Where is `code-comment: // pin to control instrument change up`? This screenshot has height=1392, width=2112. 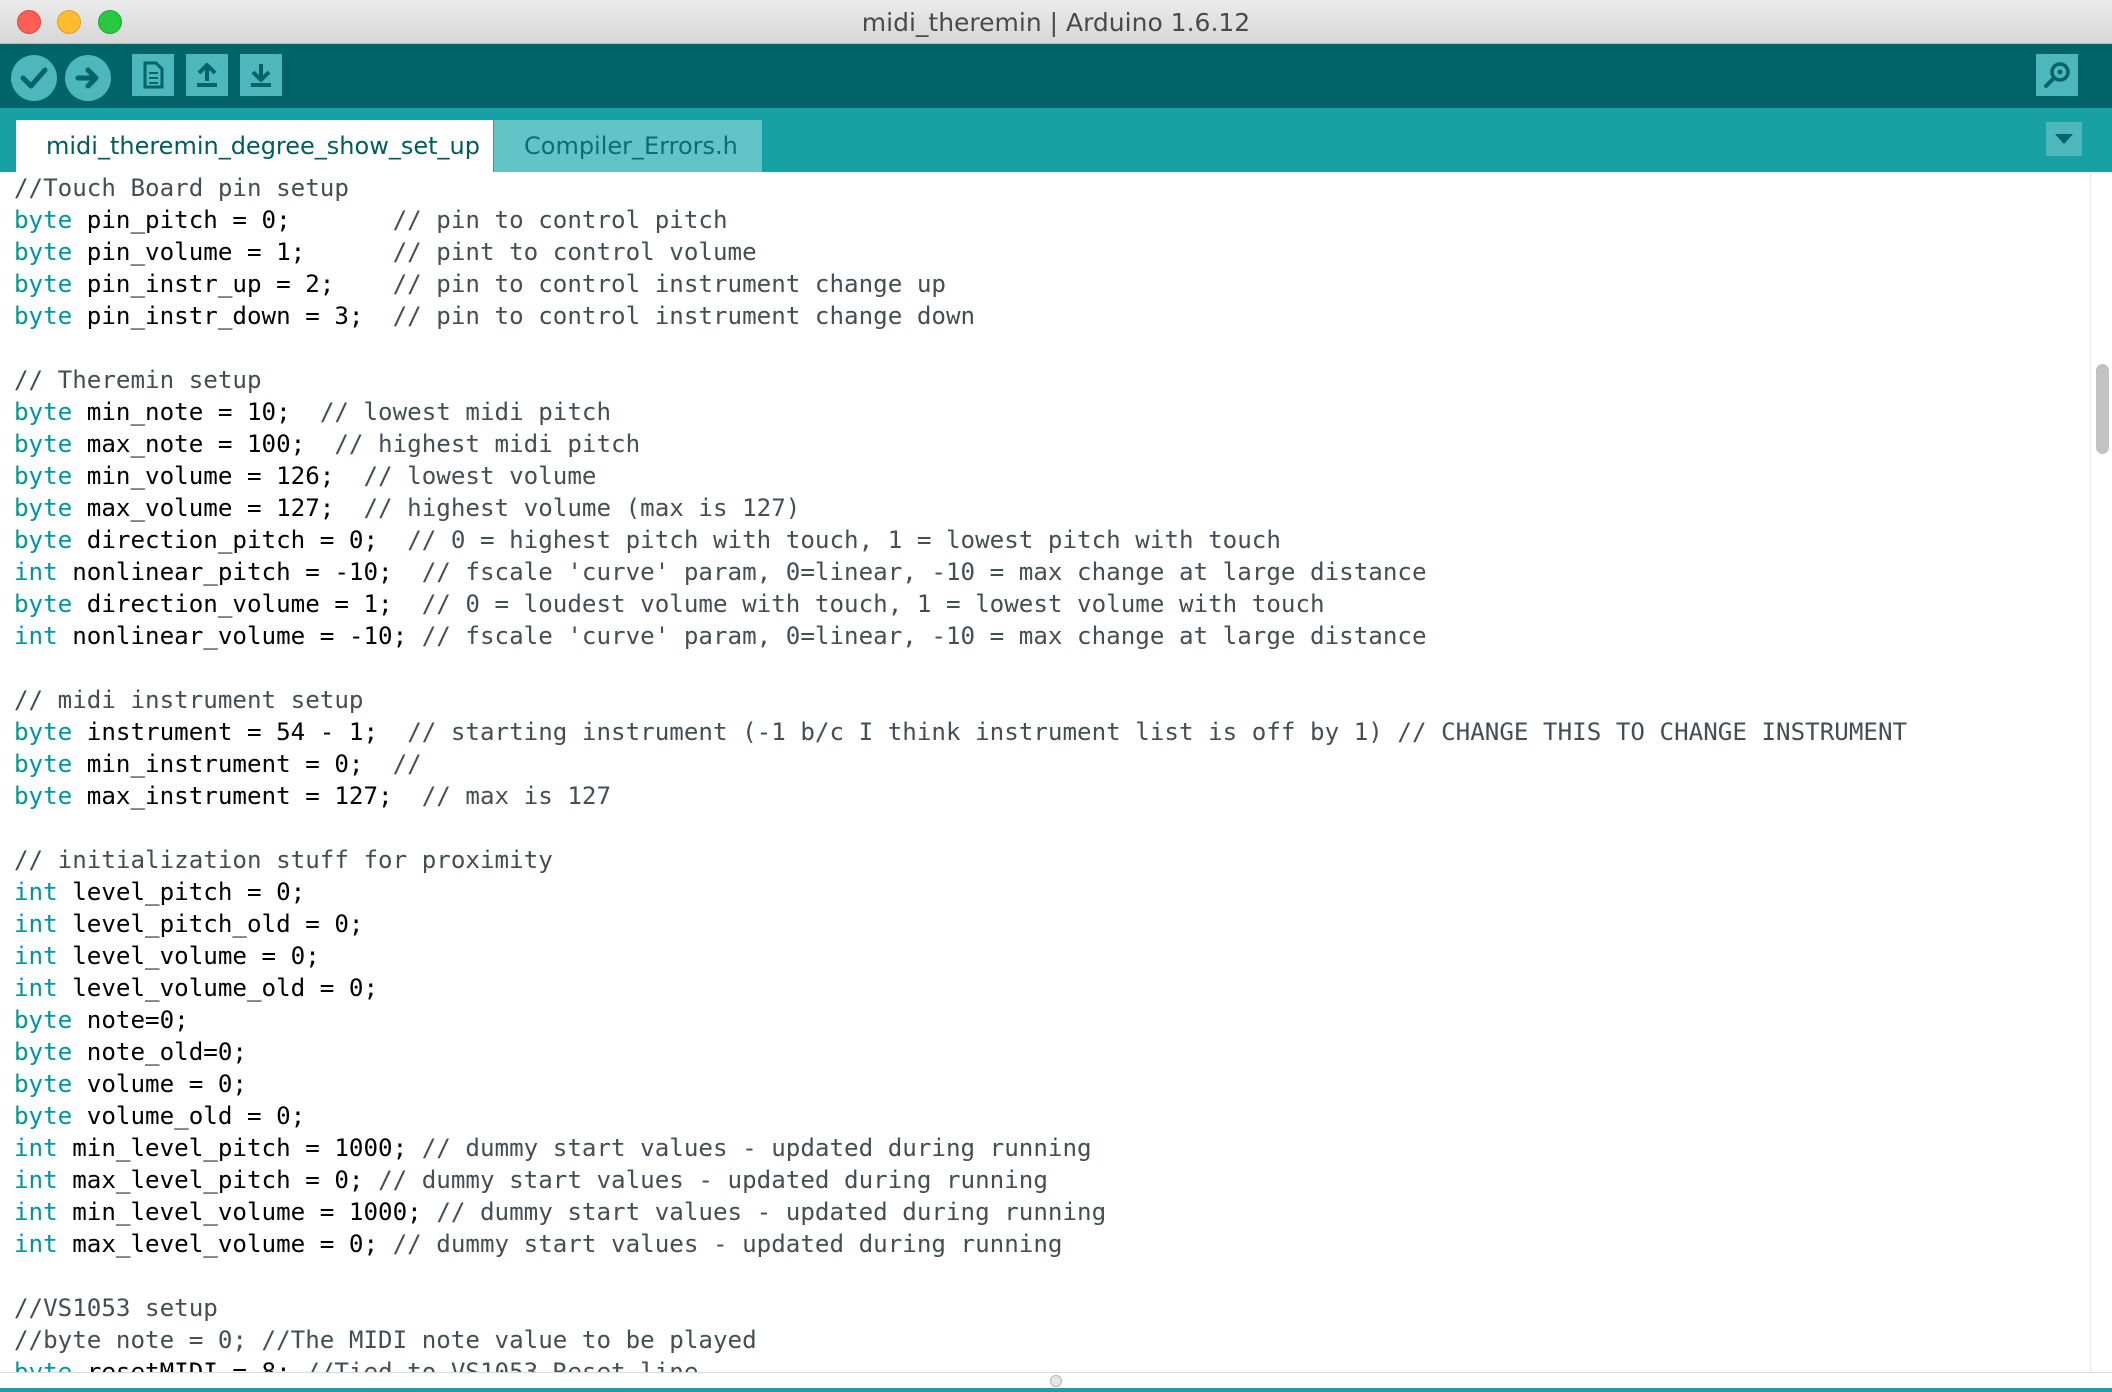 code-comment: // pin to control instrument change up is located at coordinates (669, 284).